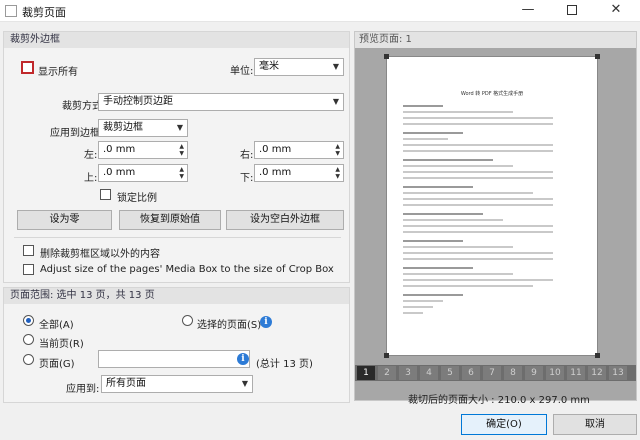 The height and width of the screenshot is (440, 640). What do you see at coordinates (187, 320) in the screenshot?
I see `selected-pages-radio` at bounding box center [187, 320].